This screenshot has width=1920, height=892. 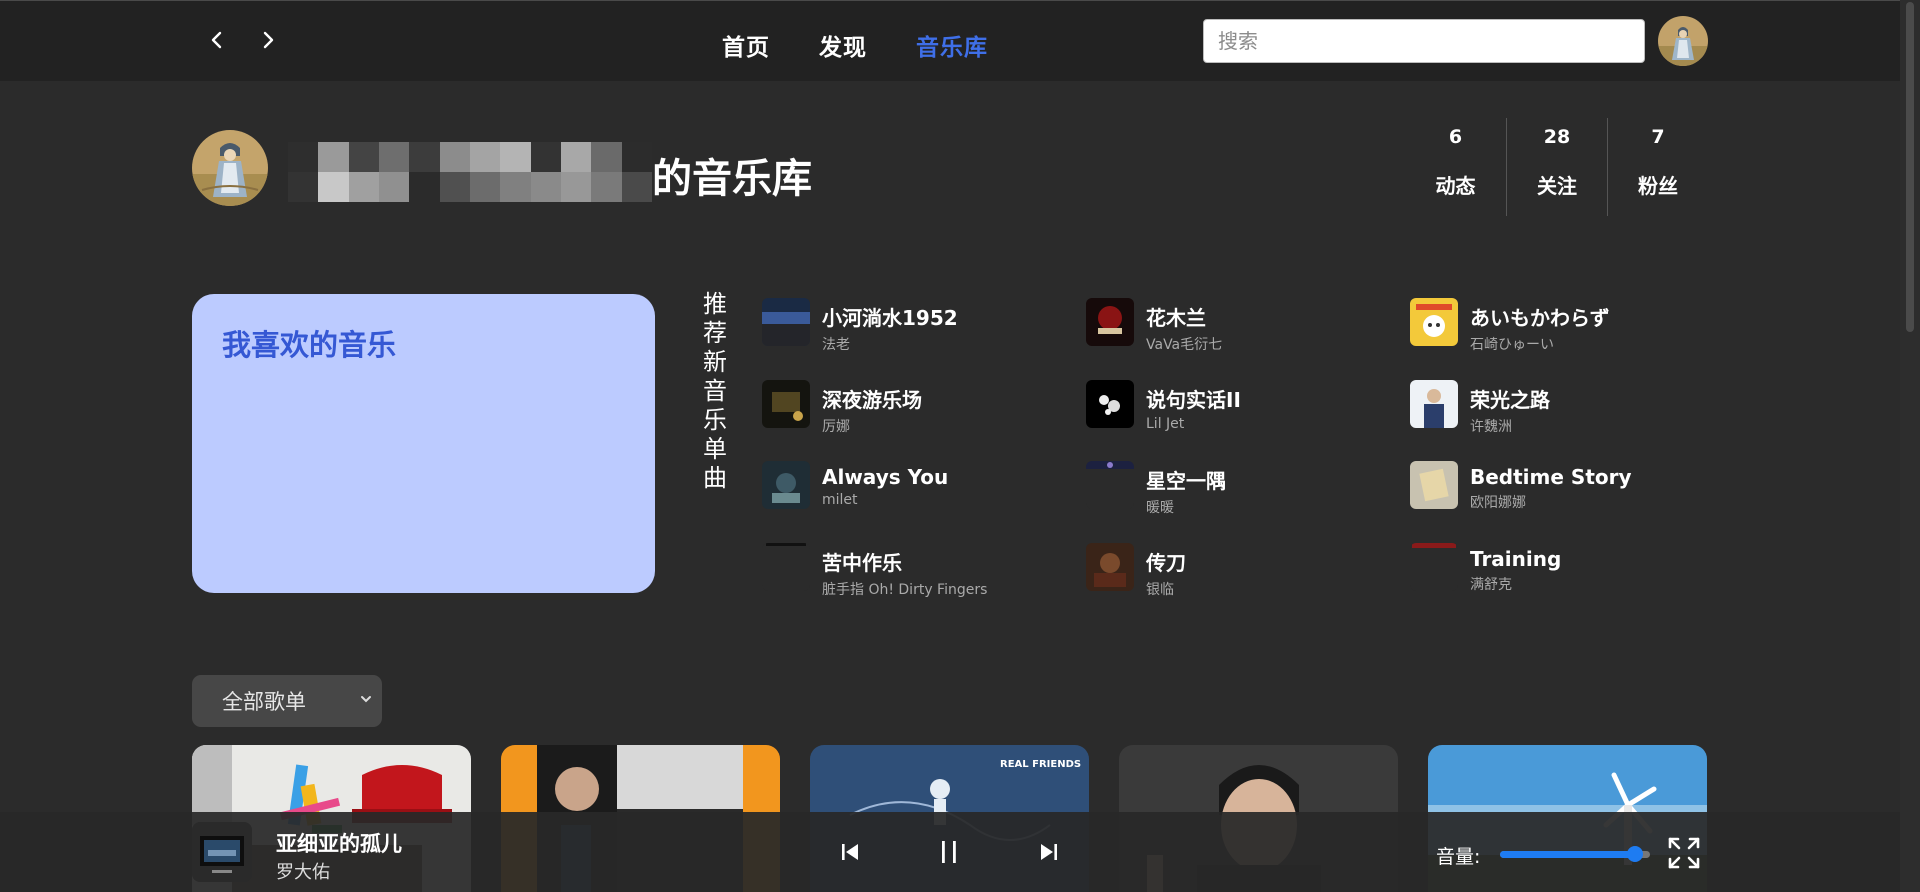 I want to click on play-pause-button, so click(x=949, y=852).